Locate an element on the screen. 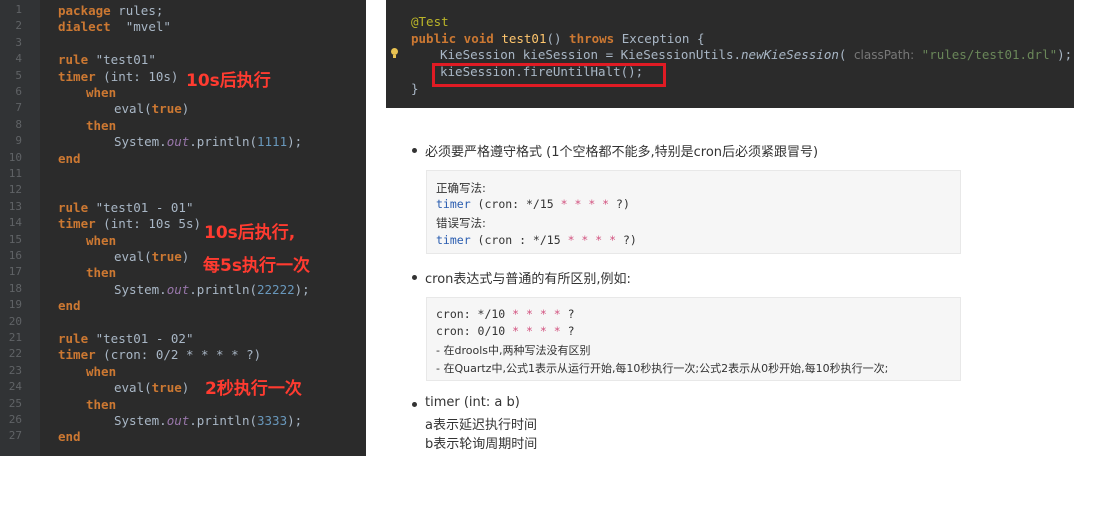 Image resolution: width=1104 pixels, height=521 pixels. annotation-note: 2秒执行一次 is located at coordinates (253, 389).